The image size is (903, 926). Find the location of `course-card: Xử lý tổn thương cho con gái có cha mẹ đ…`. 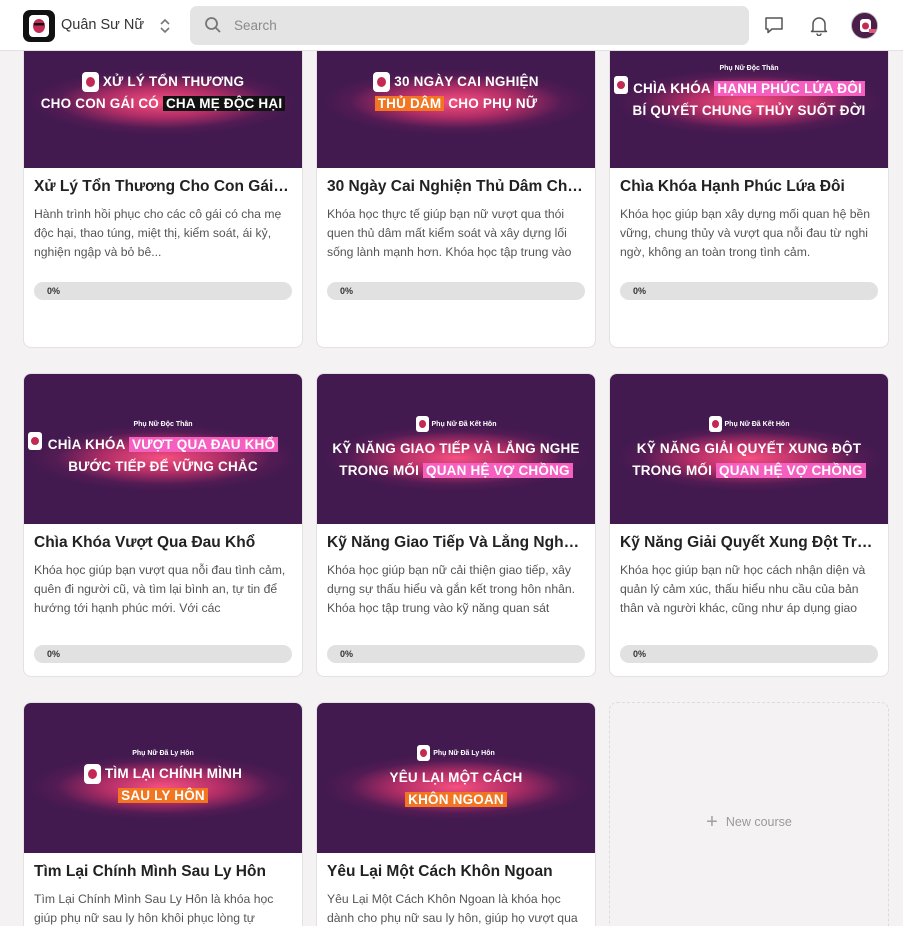

course-card: Xử lý tổn thương cho con gái có cha mẹ đ… is located at coordinates (163, 182).